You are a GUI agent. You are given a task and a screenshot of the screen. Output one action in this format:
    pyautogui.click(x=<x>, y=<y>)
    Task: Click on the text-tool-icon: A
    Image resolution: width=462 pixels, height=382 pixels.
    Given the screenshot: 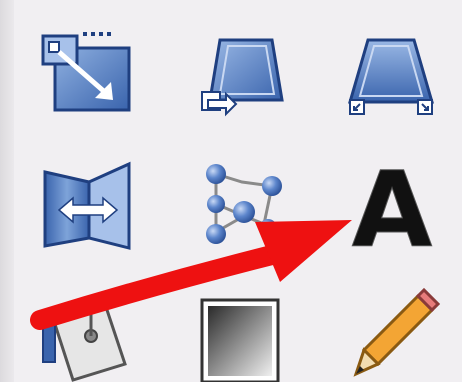 What is the action you would take?
    pyautogui.click(x=392, y=205)
    